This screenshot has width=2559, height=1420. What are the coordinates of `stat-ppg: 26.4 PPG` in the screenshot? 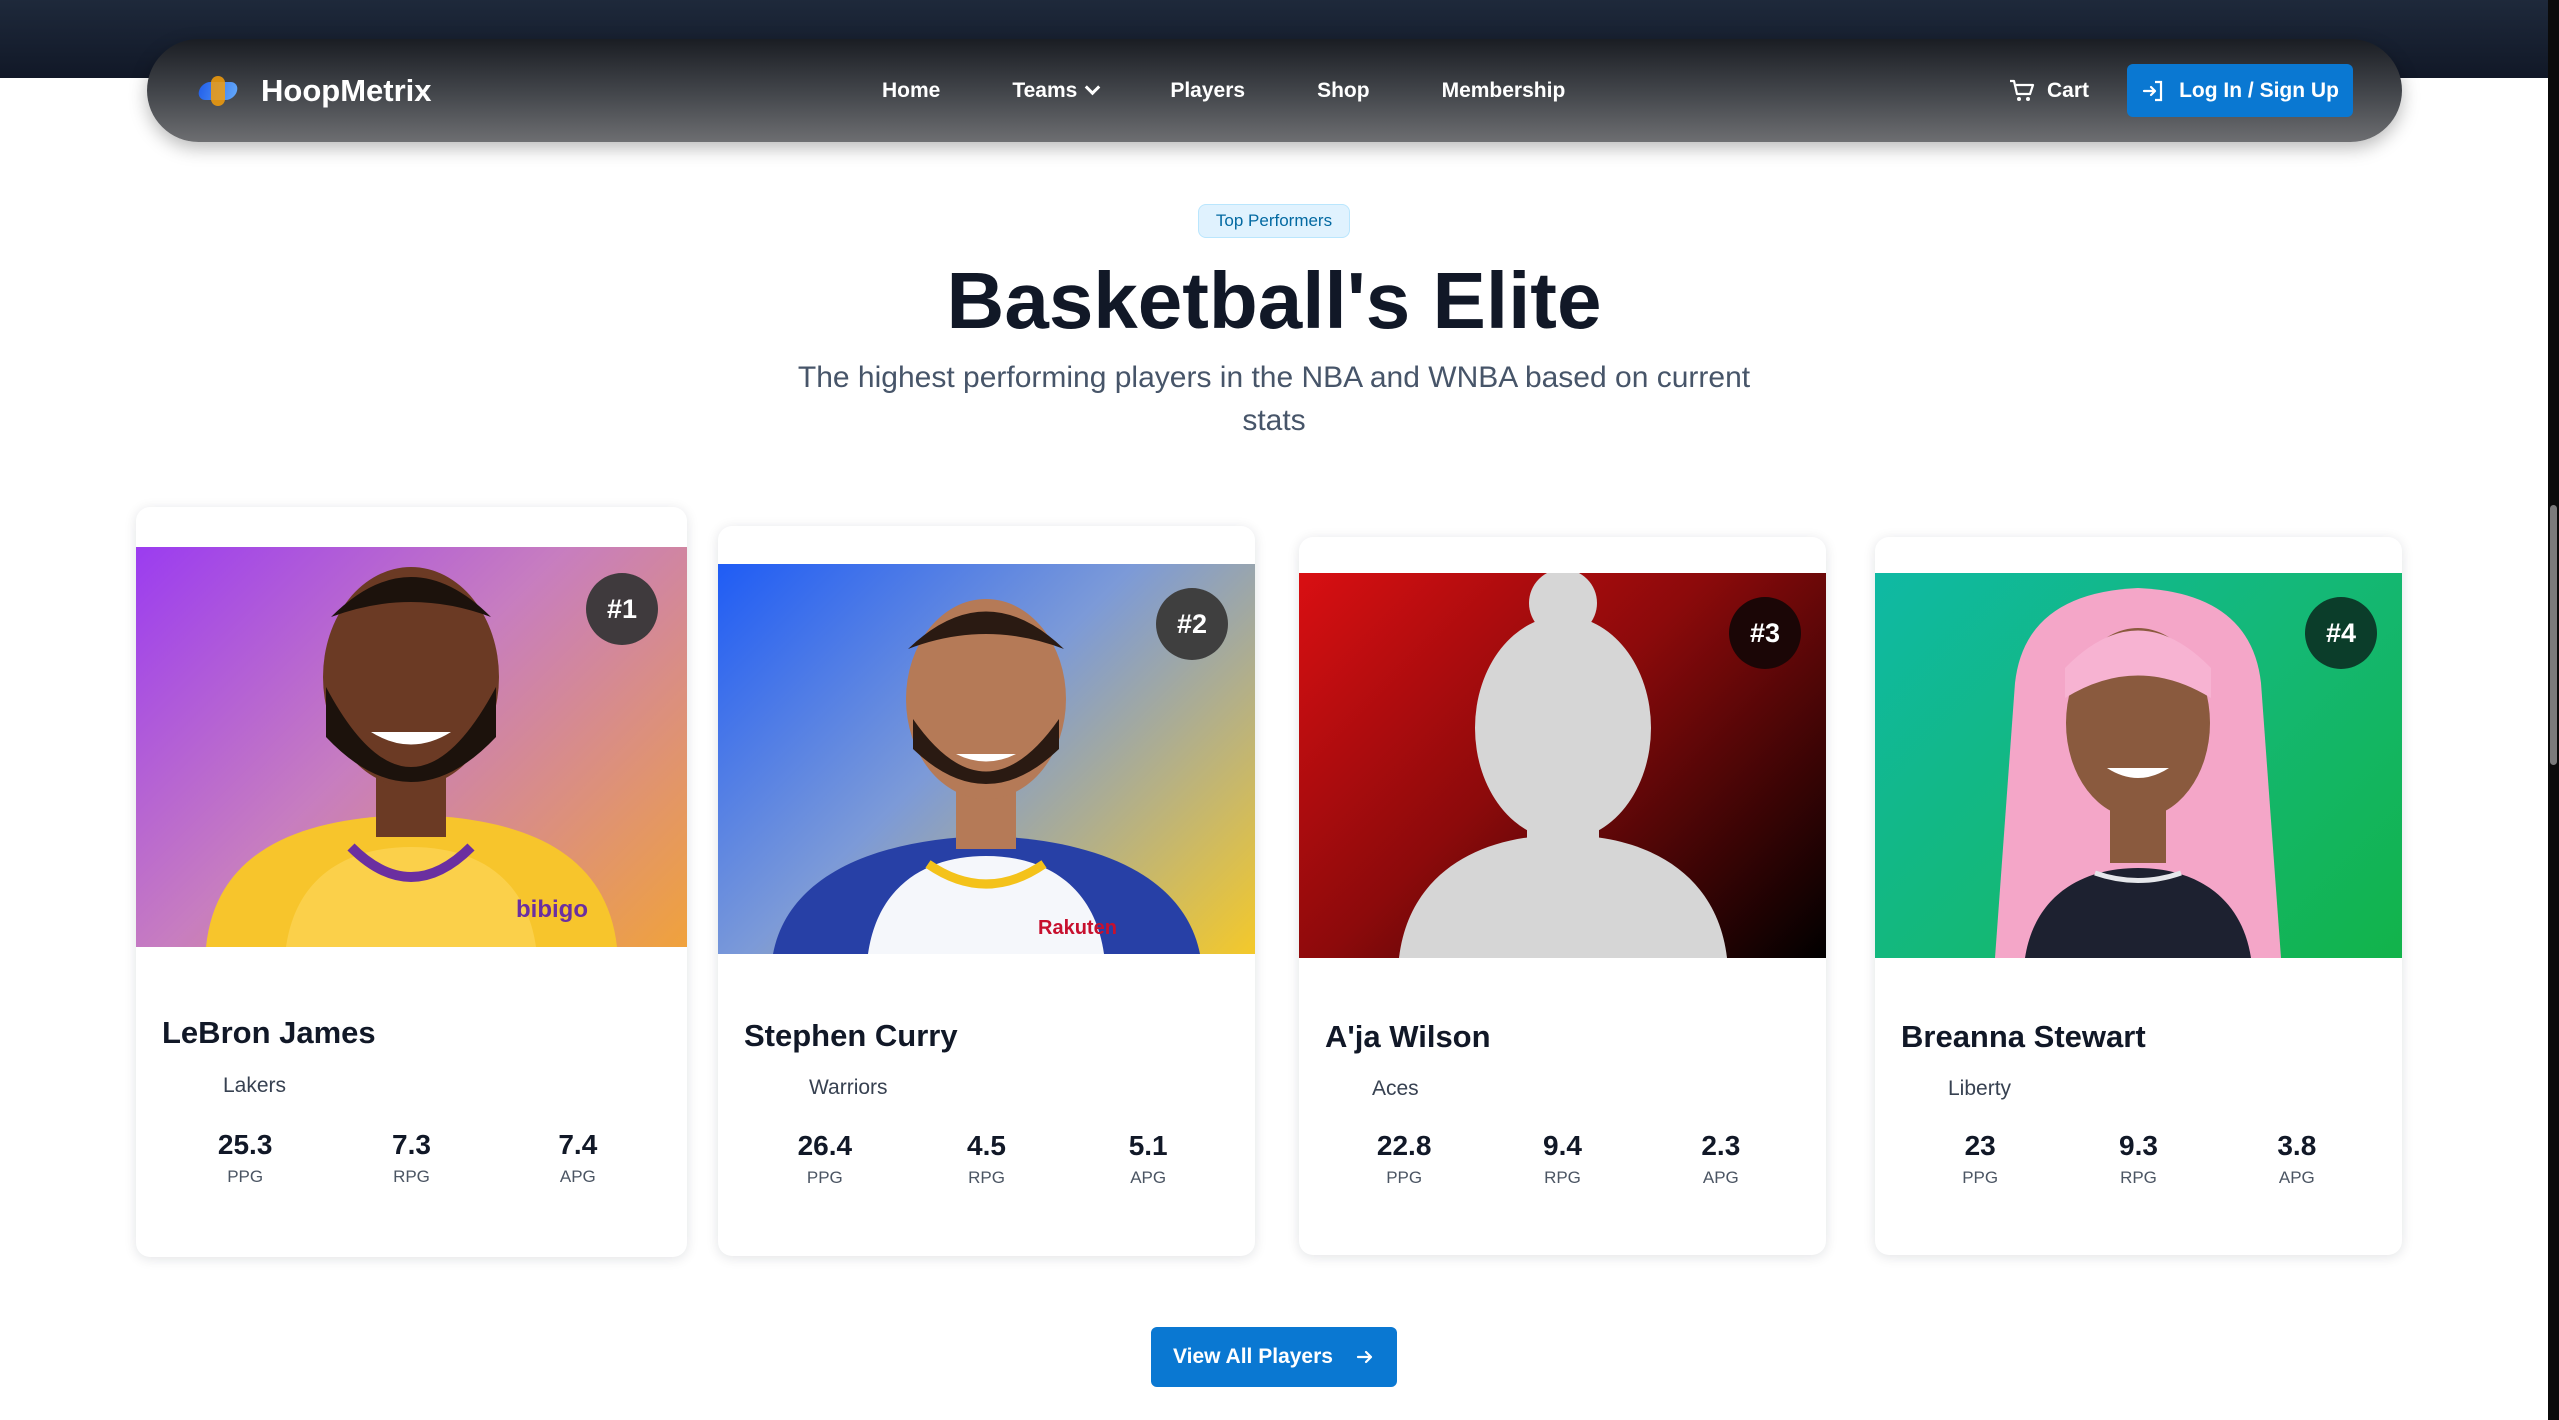 It's located at (825, 1159).